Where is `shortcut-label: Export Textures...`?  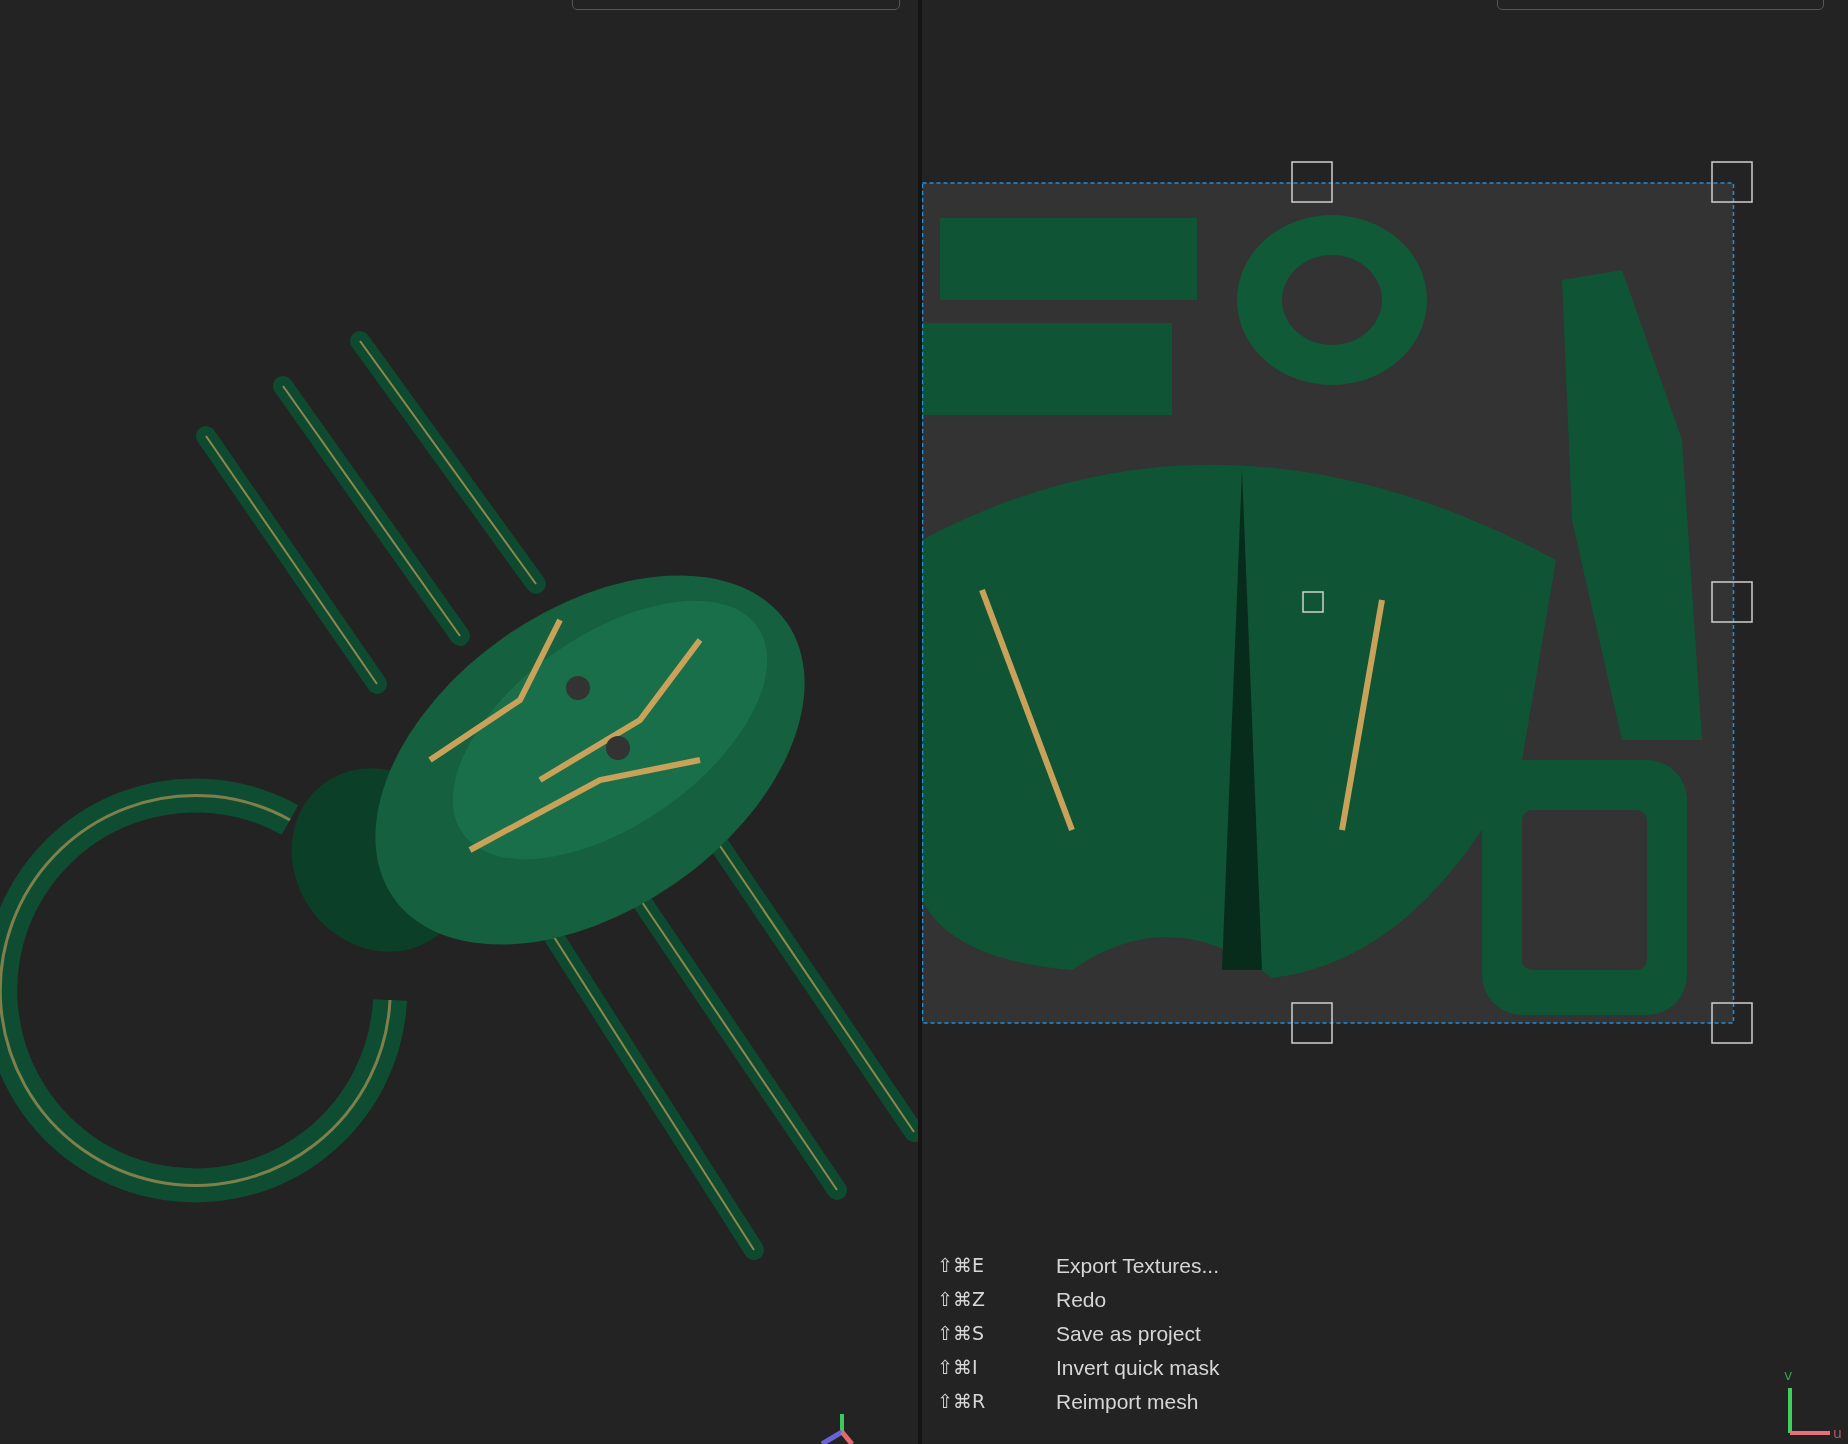
shortcut-label: Export Textures... is located at coordinates (1138, 1265).